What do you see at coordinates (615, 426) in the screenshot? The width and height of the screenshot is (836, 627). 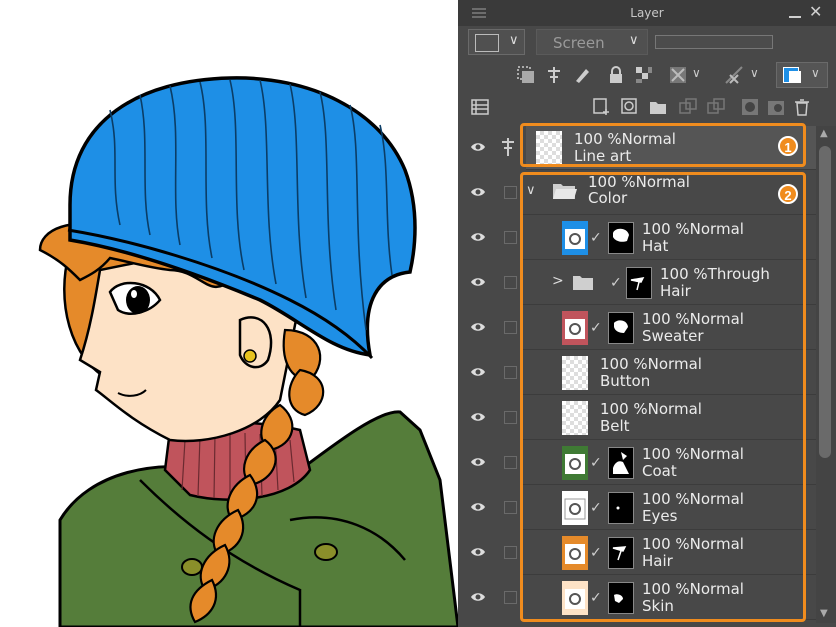 I see `layer-name: Belt` at bounding box center [615, 426].